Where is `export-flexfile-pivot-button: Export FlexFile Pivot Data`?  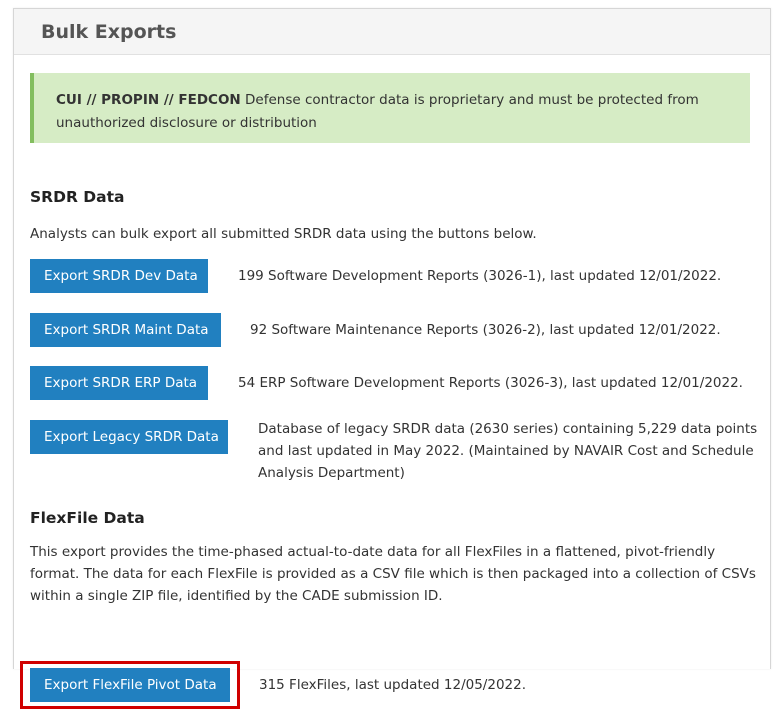
export-flexfile-pivot-button: Export FlexFile Pivot Data is located at coordinates (130, 685).